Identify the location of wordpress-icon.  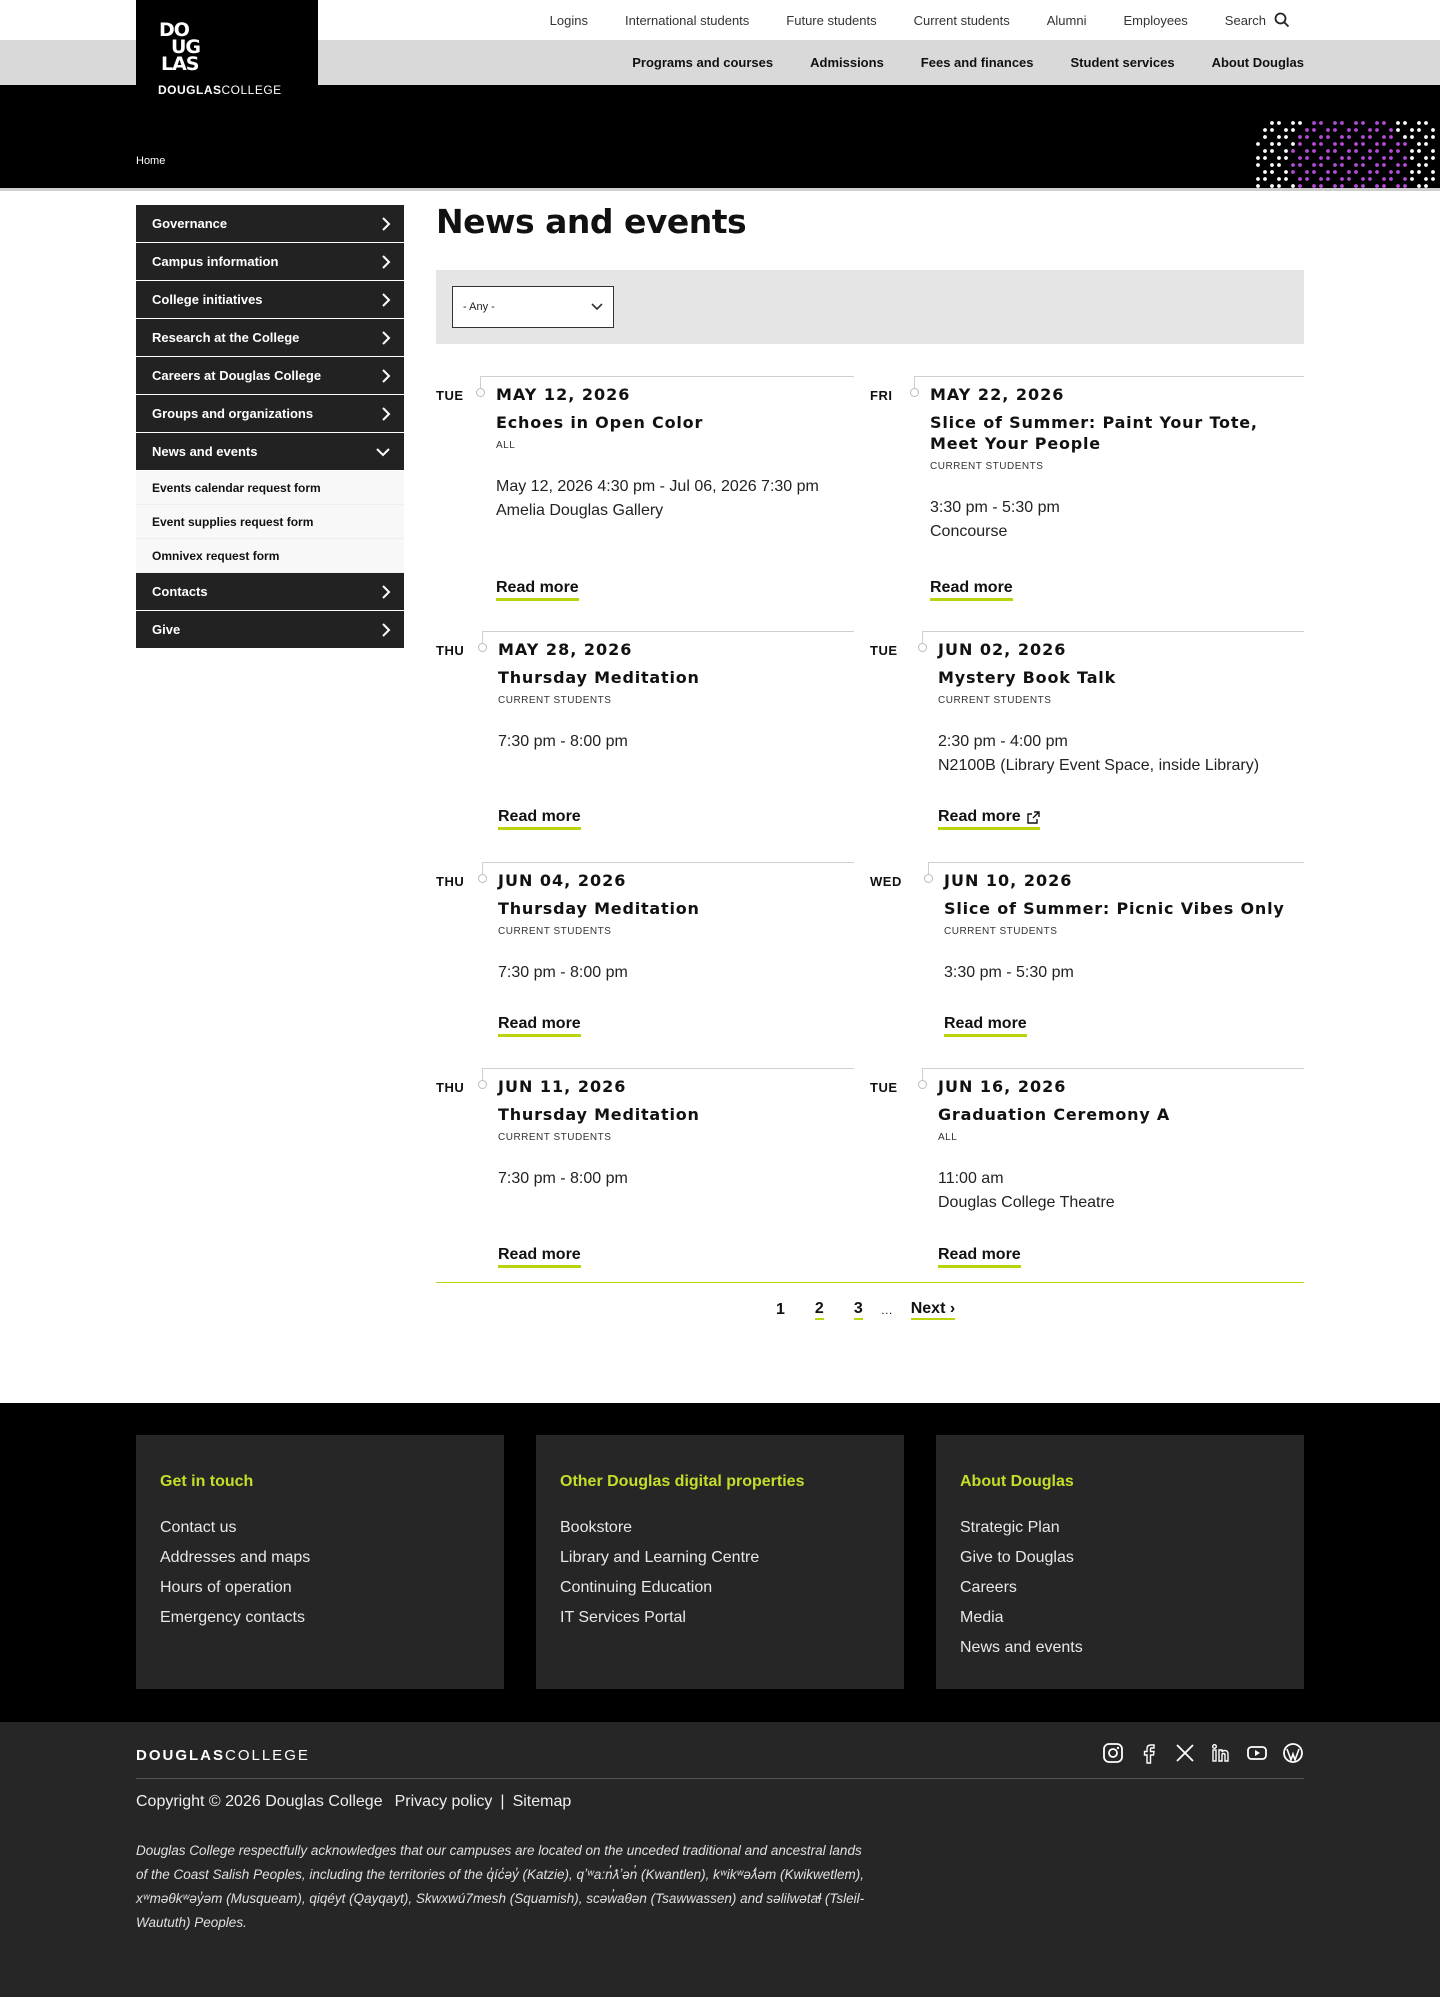
(1293, 1753).